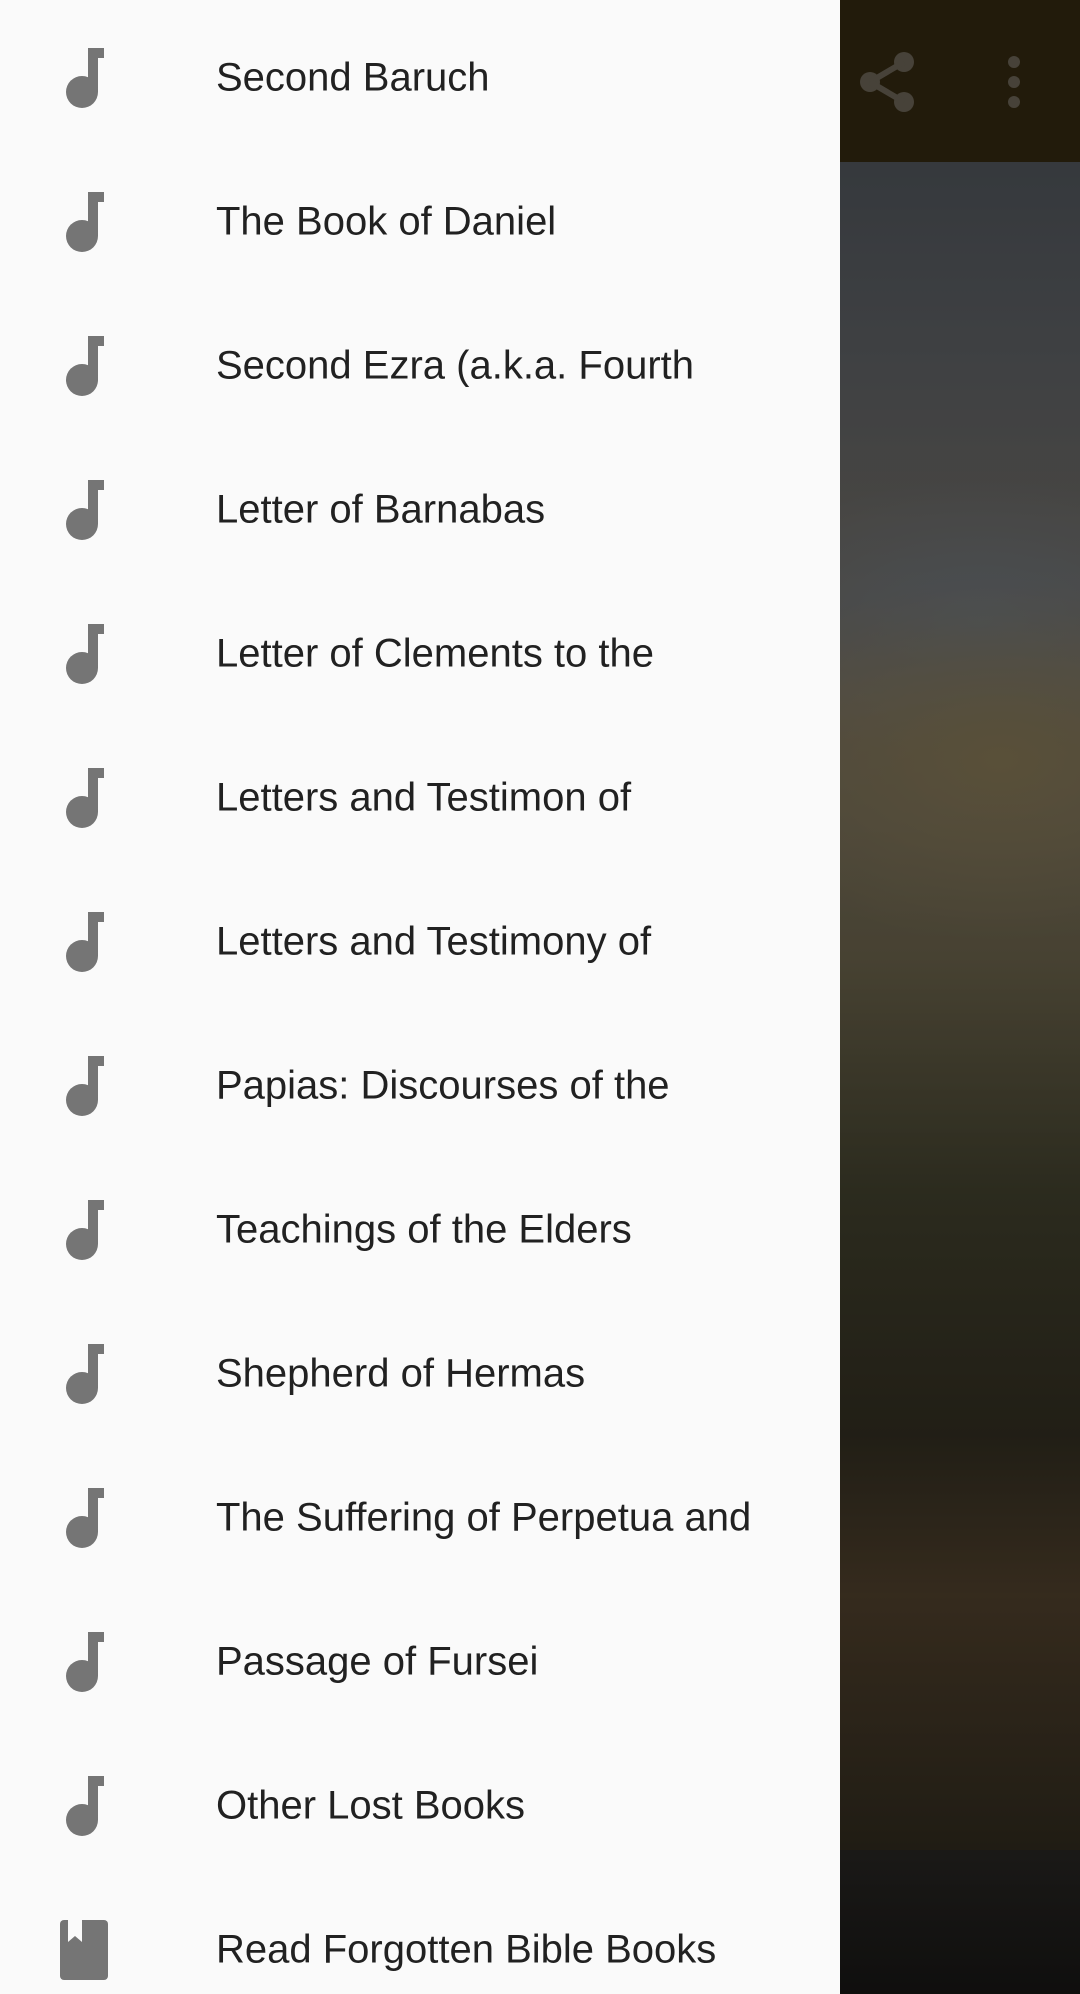 The height and width of the screenshot is (1994, 1080). I want to click on drawer-item-letters-and-testimony: Letters and Testimony of, so click(420, 942).